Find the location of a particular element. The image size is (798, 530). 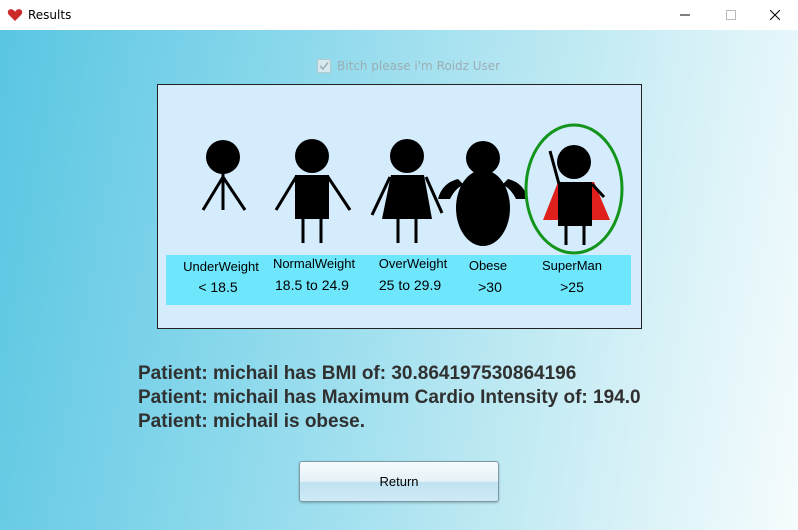

category-range-overweight: 25 to 29.9 is located at coordinates (410, 285).